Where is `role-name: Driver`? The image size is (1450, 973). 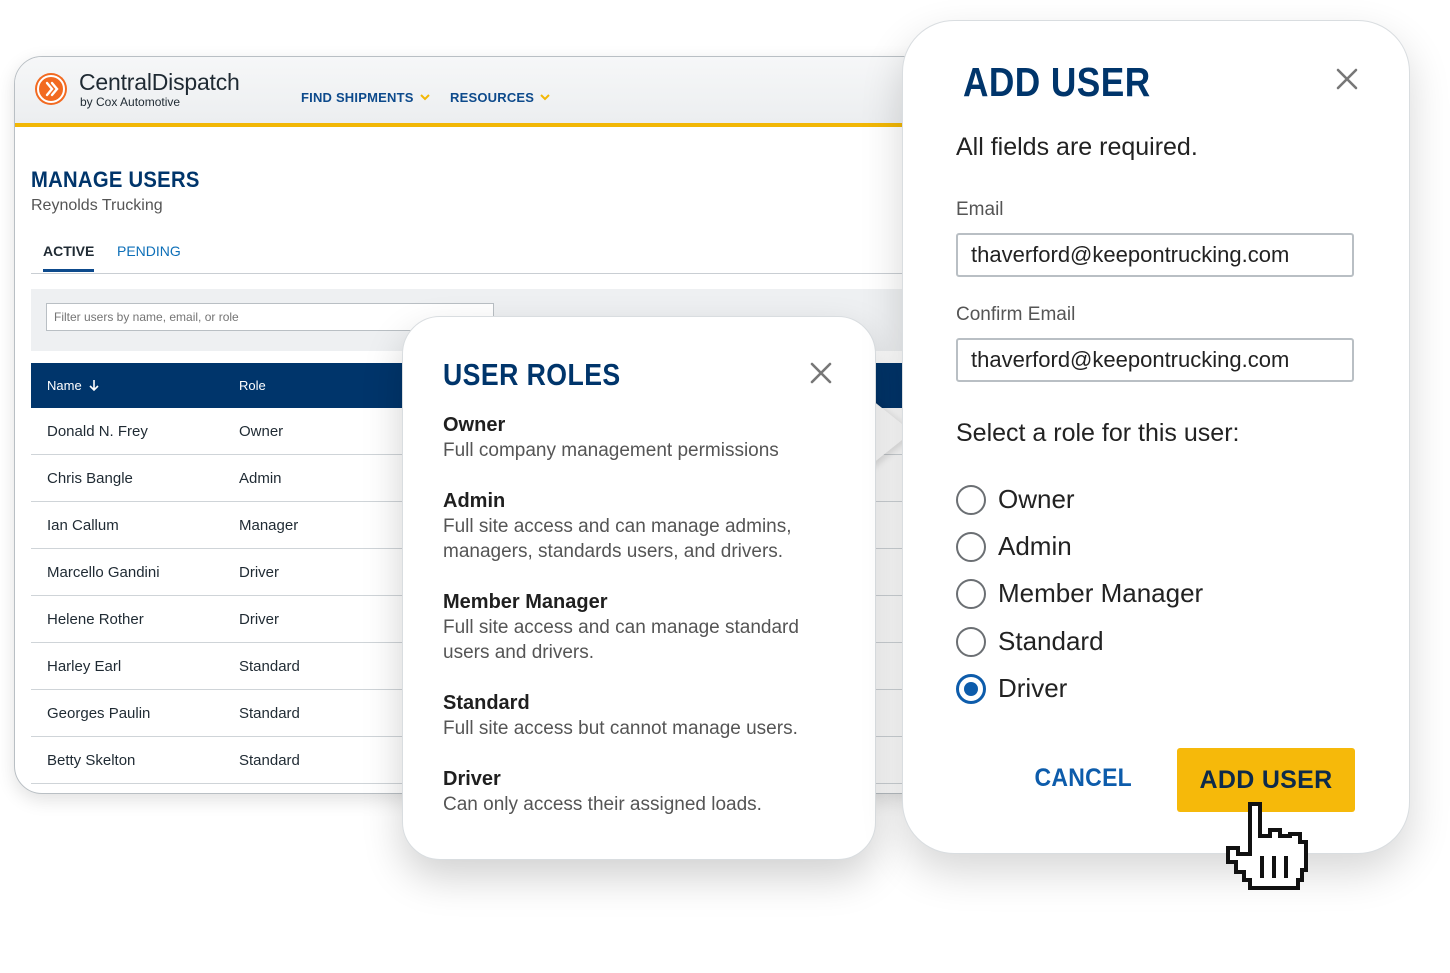 role-name: Driver is located at coordinates (472, 779).